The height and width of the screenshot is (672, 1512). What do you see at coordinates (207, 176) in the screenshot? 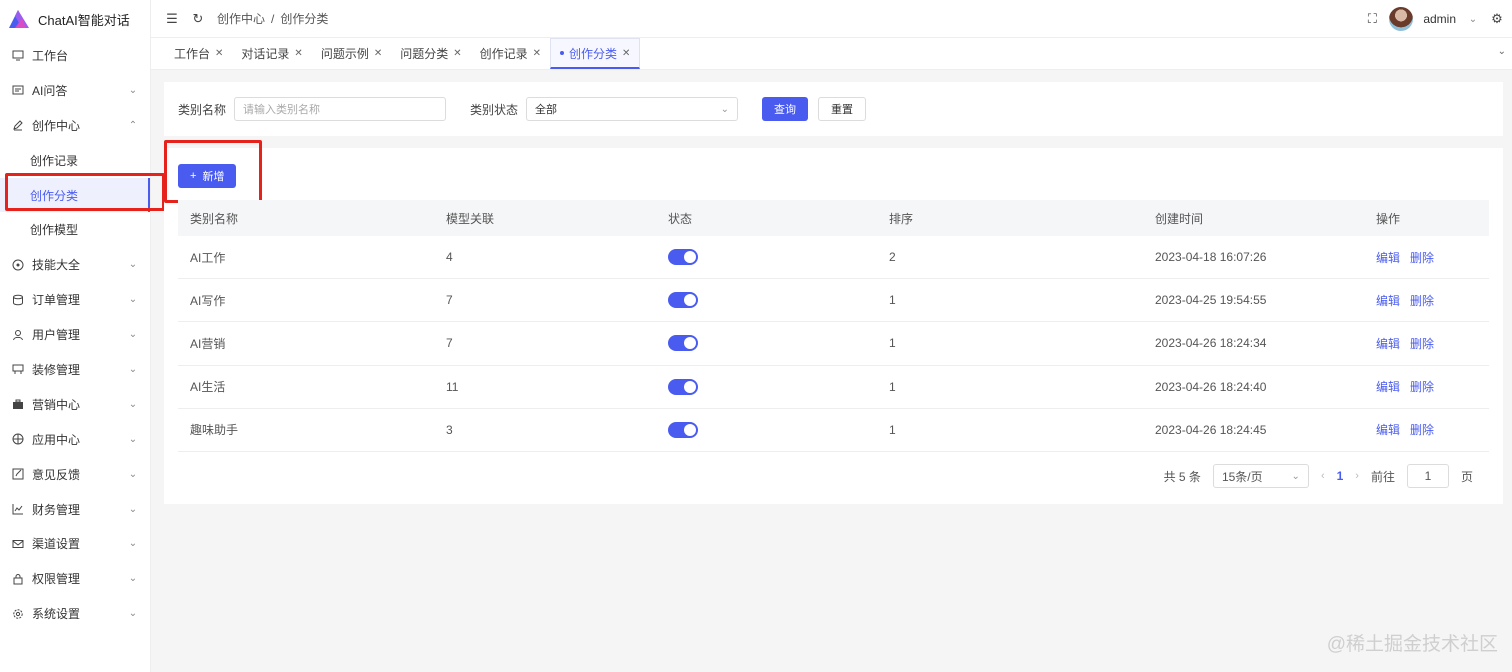
I see `add-button: + 新增` at bounding box center [207, 176].